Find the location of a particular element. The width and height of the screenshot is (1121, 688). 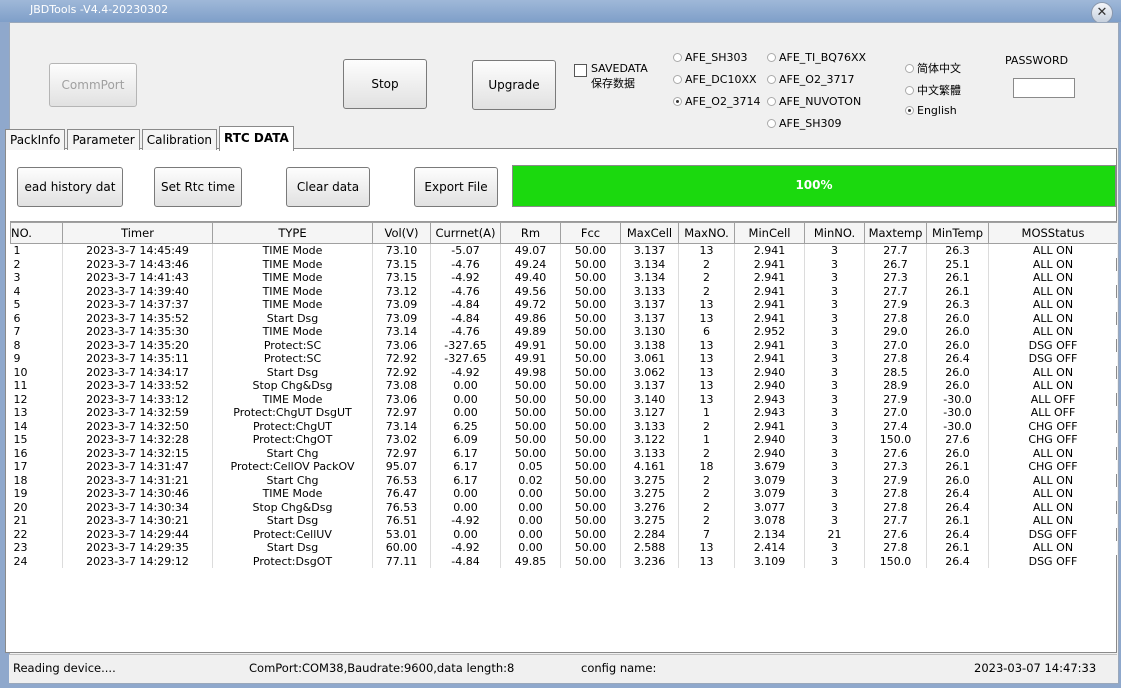

column-header: MinTemp is located at coordinates (957, 233).